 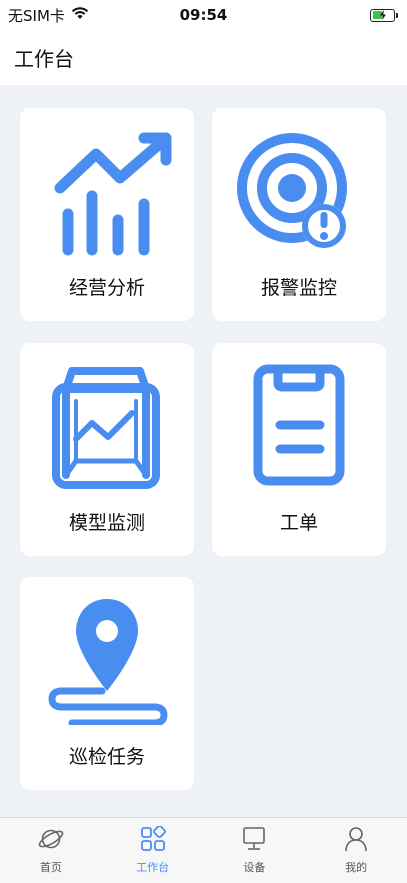 I want to click on carrier-label: 无SIM卡, so click(x=36, y=15).